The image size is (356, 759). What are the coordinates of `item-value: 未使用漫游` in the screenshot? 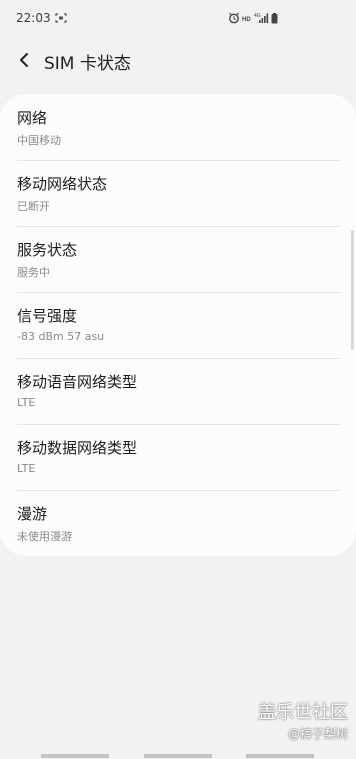 It's located at (44, 536).